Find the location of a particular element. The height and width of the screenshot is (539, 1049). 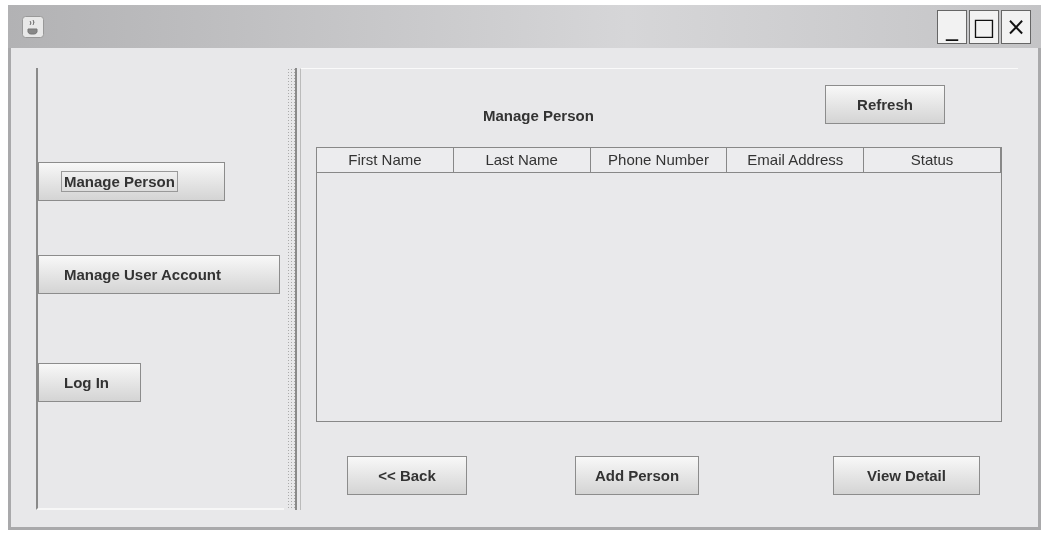

action-button: View Detail is located at coordinates (906, 475).